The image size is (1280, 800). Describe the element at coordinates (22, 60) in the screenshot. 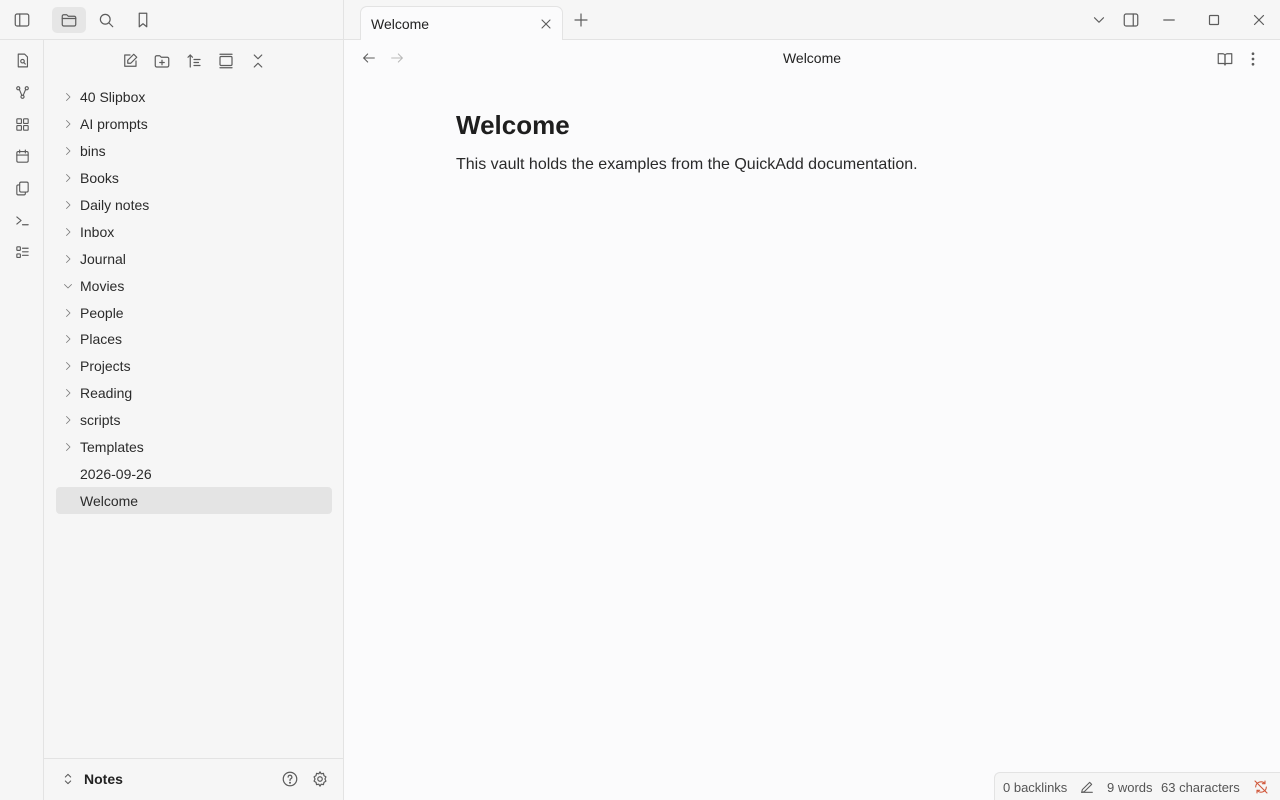

I see `quick-switcher-icon` at that location.